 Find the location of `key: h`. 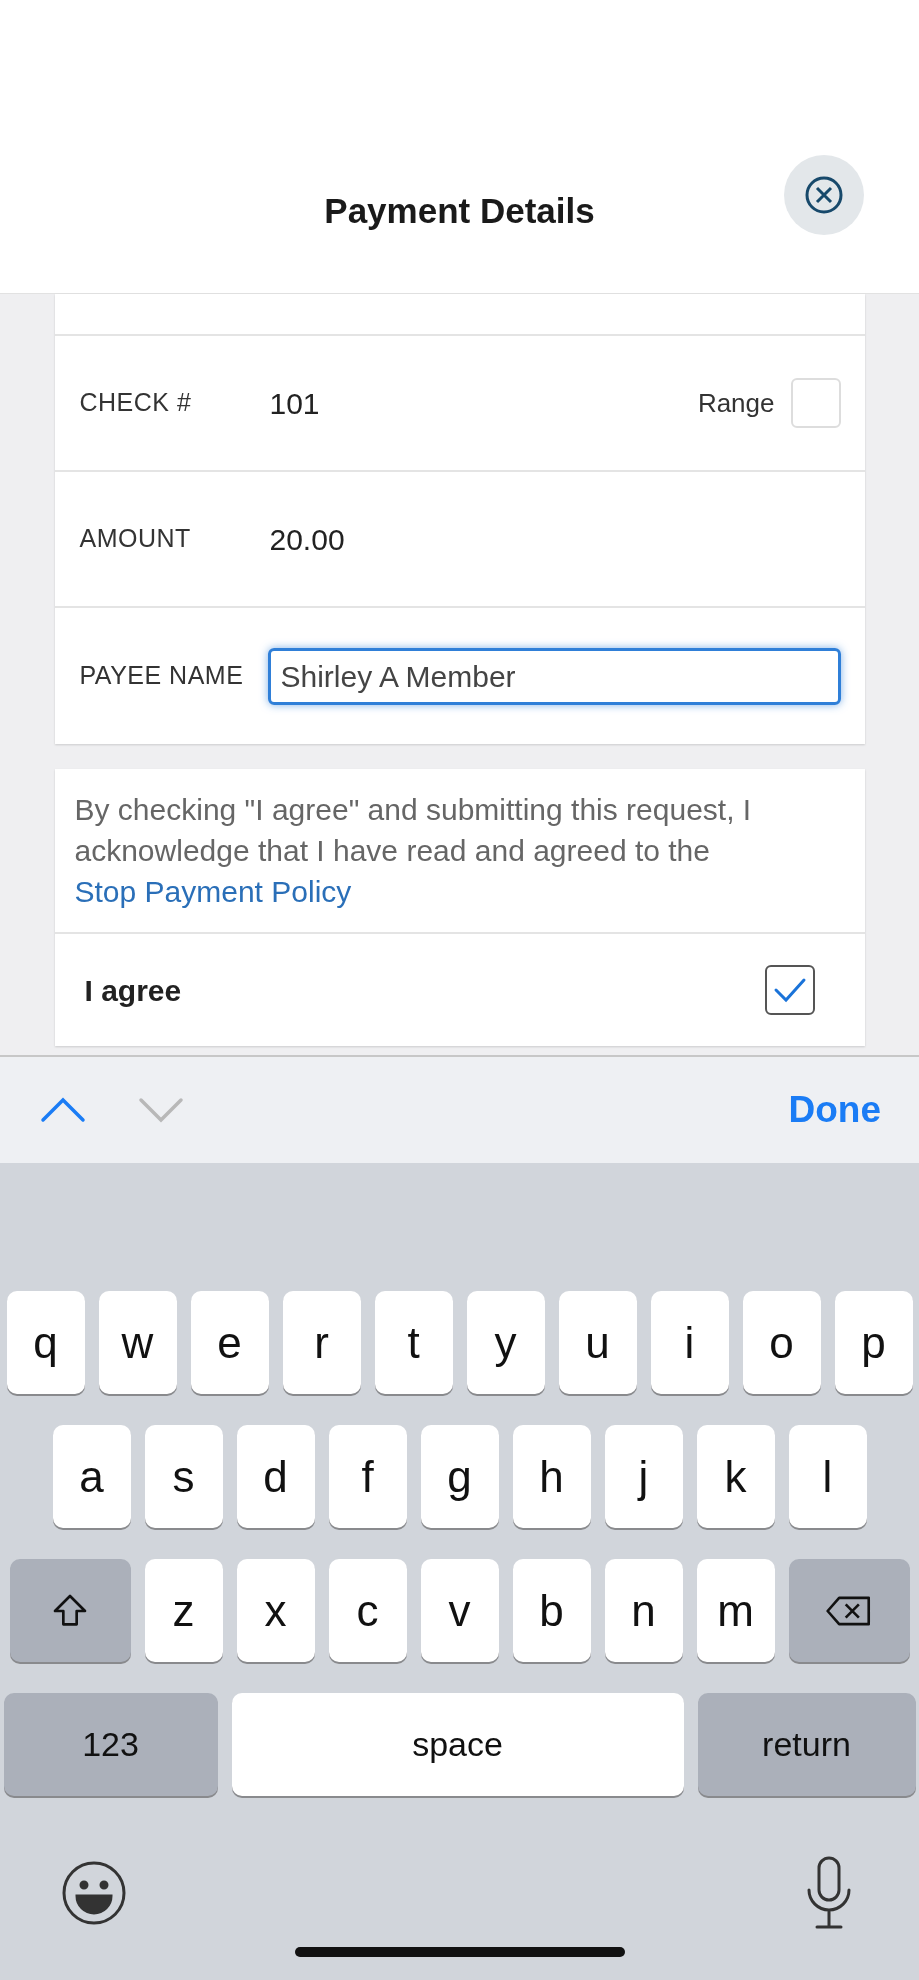

key: h is located at coordinates (551, 1476).